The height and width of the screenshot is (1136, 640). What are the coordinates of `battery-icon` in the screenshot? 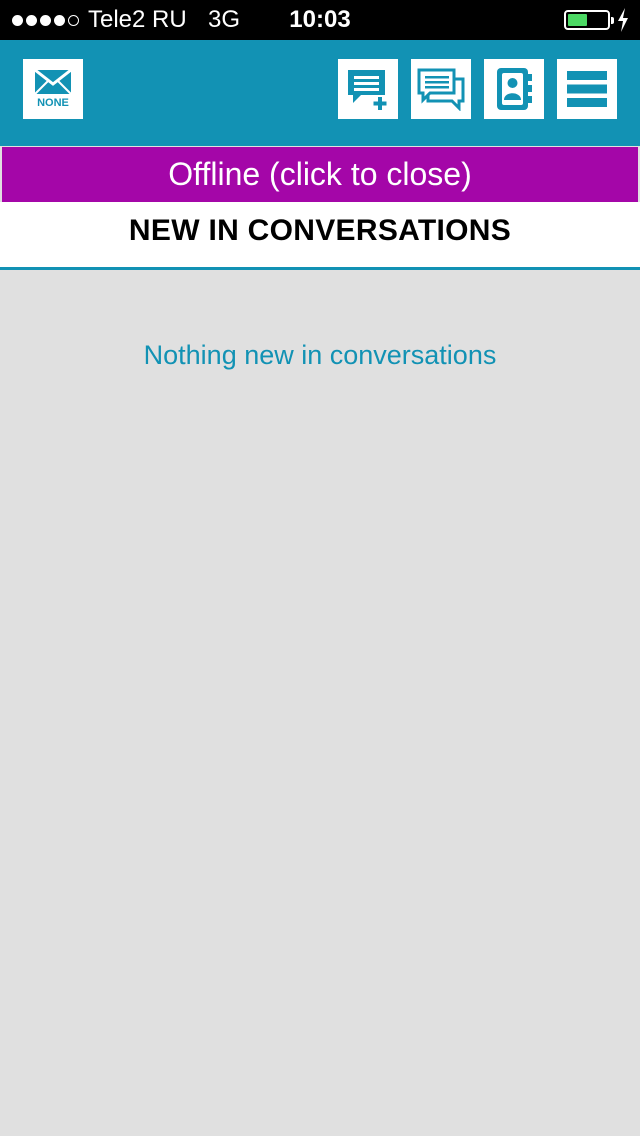 It's located at (589, 20).